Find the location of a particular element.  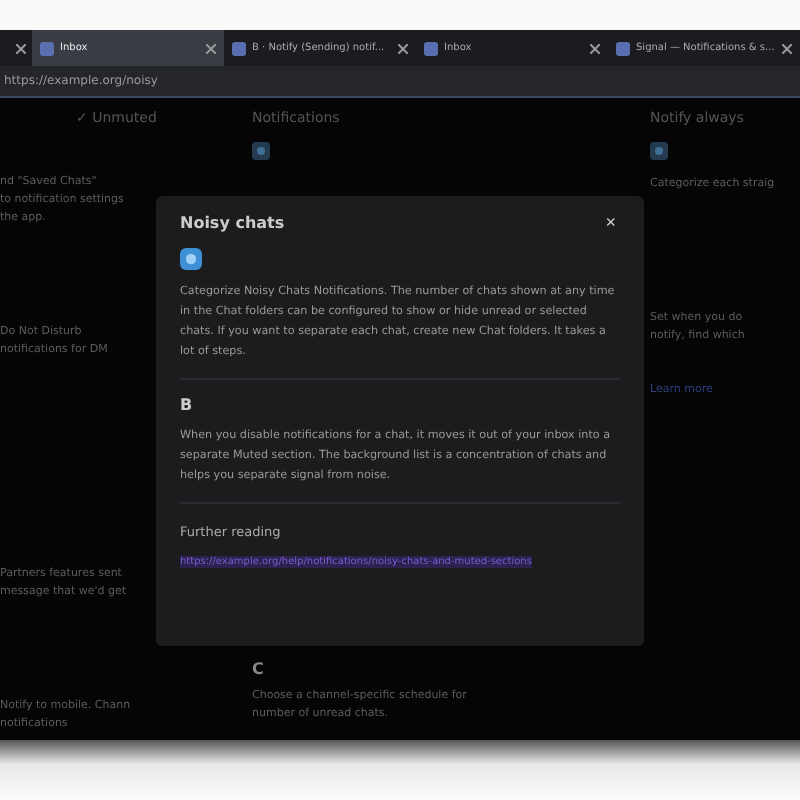

section-letter: C is located at coordinates (259, 669).